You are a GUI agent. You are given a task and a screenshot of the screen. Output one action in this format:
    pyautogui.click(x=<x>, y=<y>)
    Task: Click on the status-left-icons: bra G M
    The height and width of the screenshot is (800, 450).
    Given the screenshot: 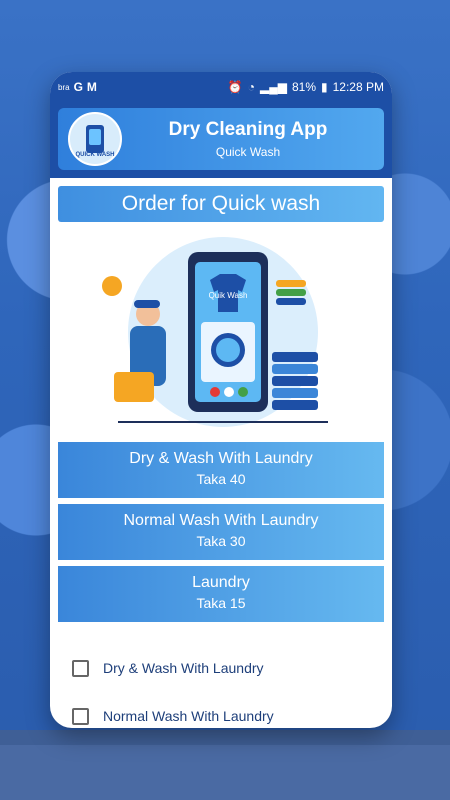 What is the action you would take?
    pyautogui.click(x=77, y=87)
    